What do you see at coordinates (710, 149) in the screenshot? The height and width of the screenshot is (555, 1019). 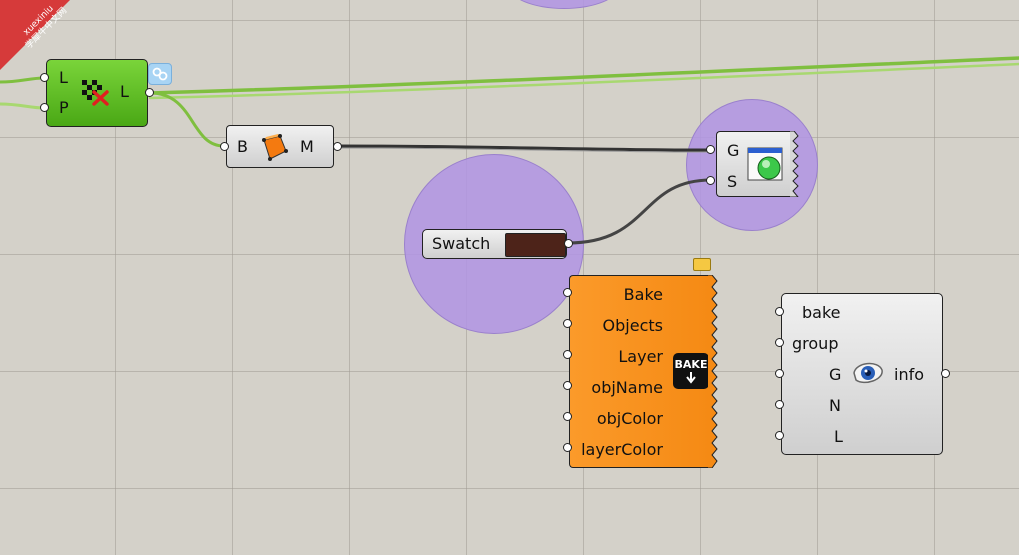 I see `preview-port-g` at bounding box center [710, 149].